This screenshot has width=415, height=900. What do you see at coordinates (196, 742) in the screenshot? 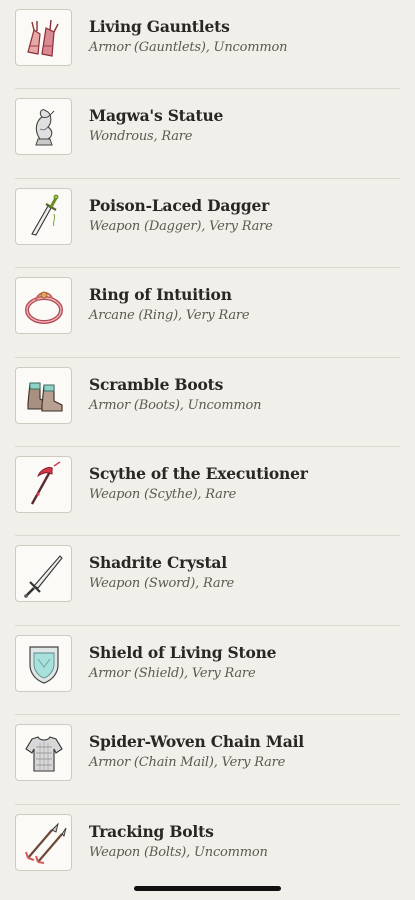
I see `item-name: Spider-Woven Chain Mail` at bounding box center [196, 742].